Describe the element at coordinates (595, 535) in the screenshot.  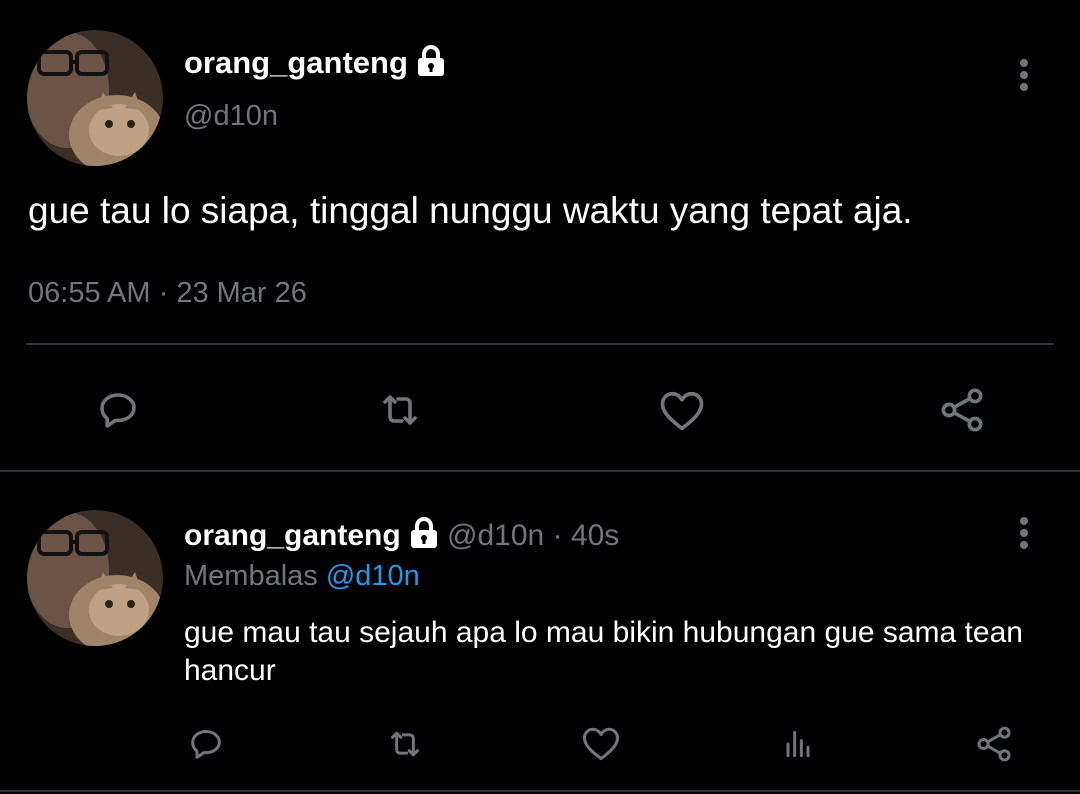
I see `time-ago: 40s` at that location.